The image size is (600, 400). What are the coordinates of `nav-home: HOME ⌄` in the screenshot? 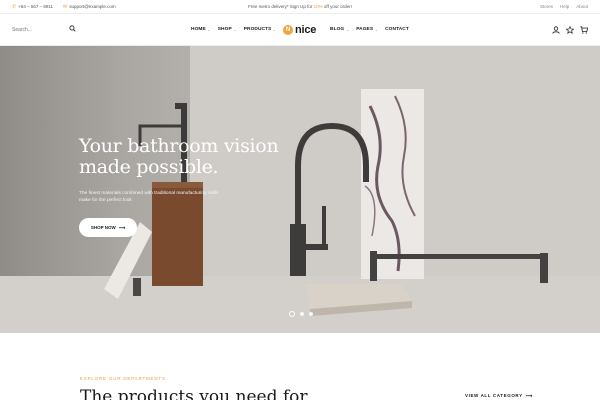 It's located at (201, 29).